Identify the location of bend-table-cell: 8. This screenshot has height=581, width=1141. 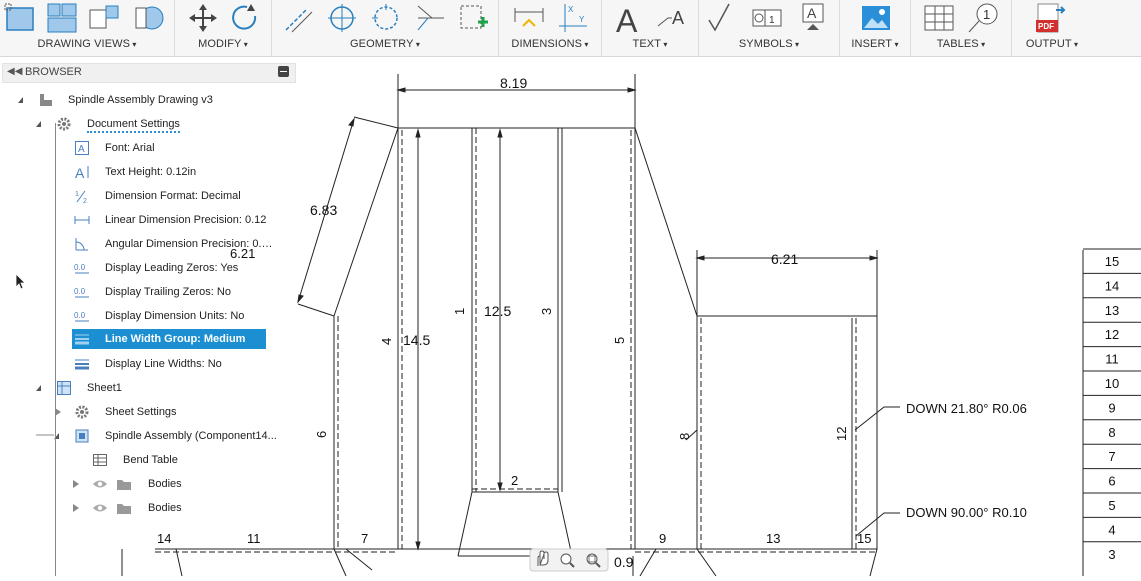
(1111, 432).